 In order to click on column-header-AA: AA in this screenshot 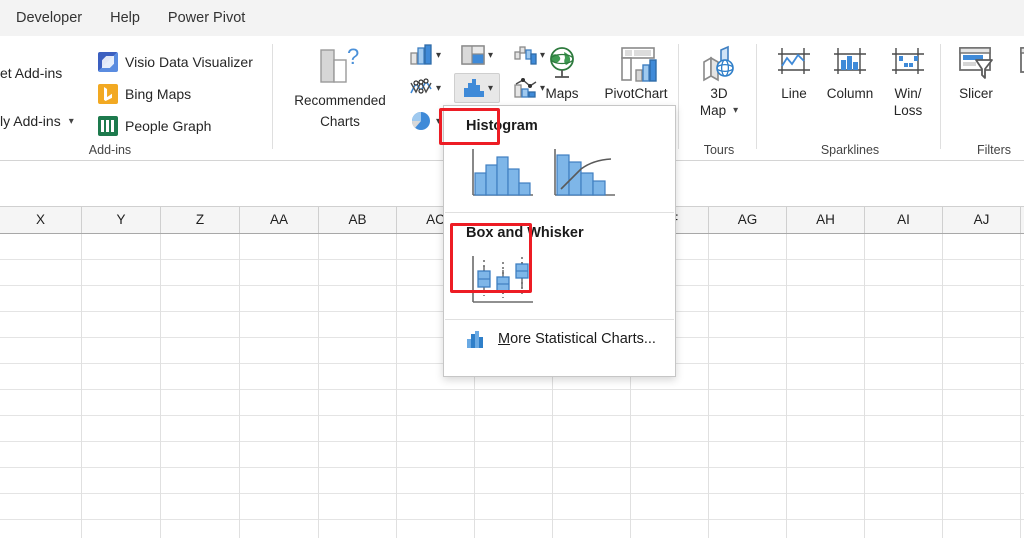, I will do `click(279, 220)`.